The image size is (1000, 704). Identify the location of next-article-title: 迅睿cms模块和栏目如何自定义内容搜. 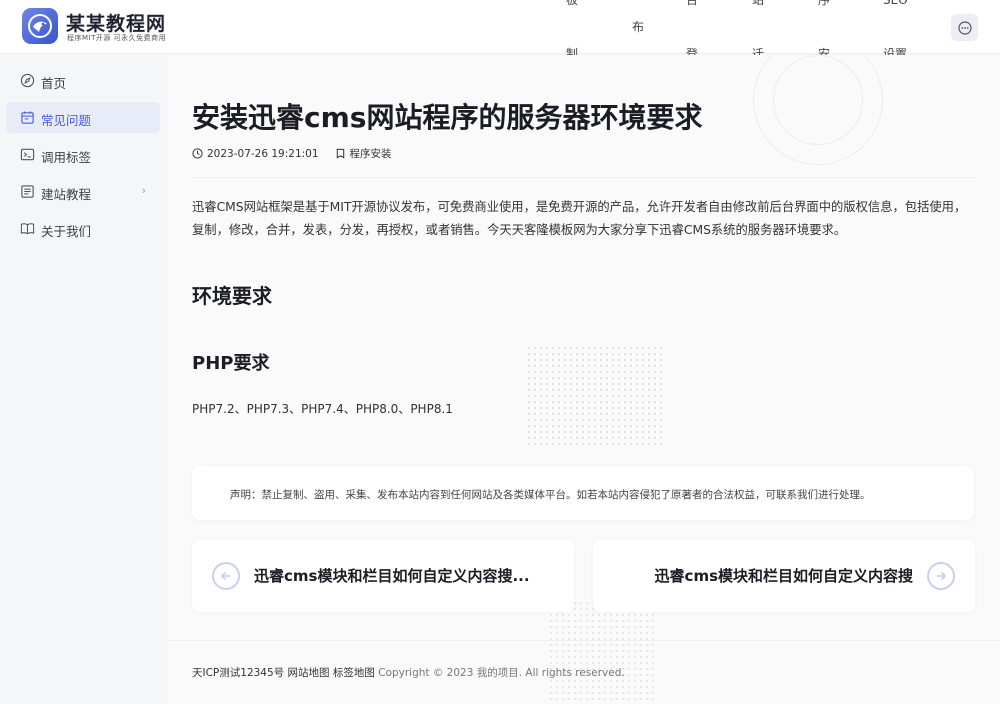
(784, 575).